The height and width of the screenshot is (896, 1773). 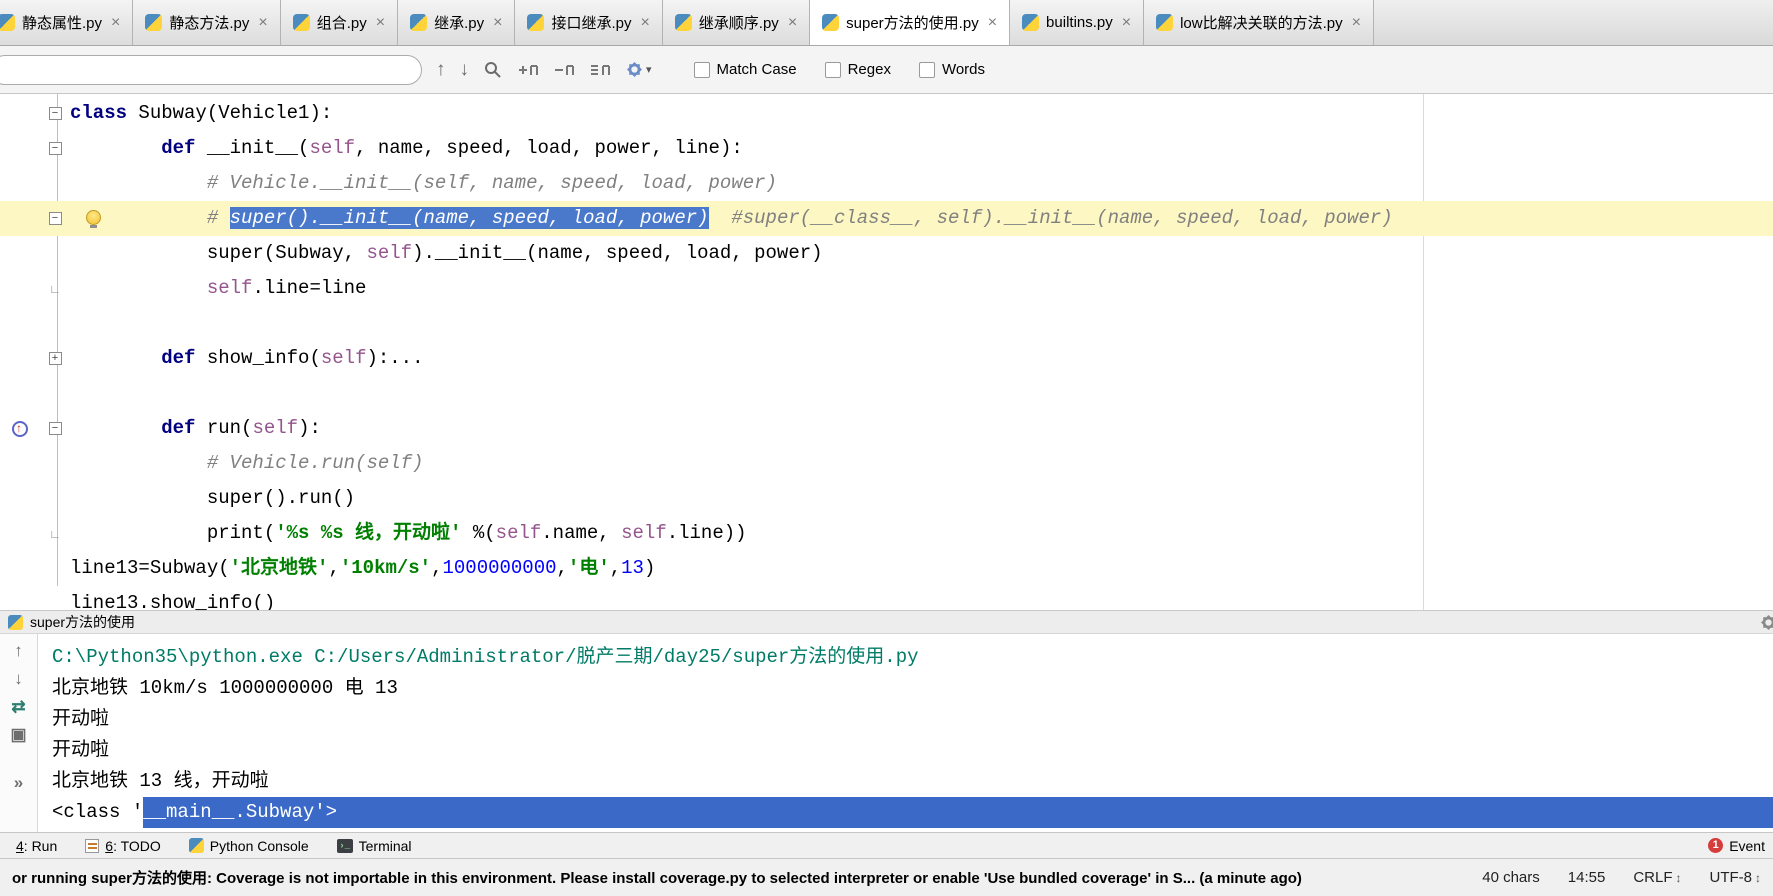 What do you see at coordinates (18, 782) in the screenshot?
I see `more-options-icon: »` at bounding box center [18, 782].